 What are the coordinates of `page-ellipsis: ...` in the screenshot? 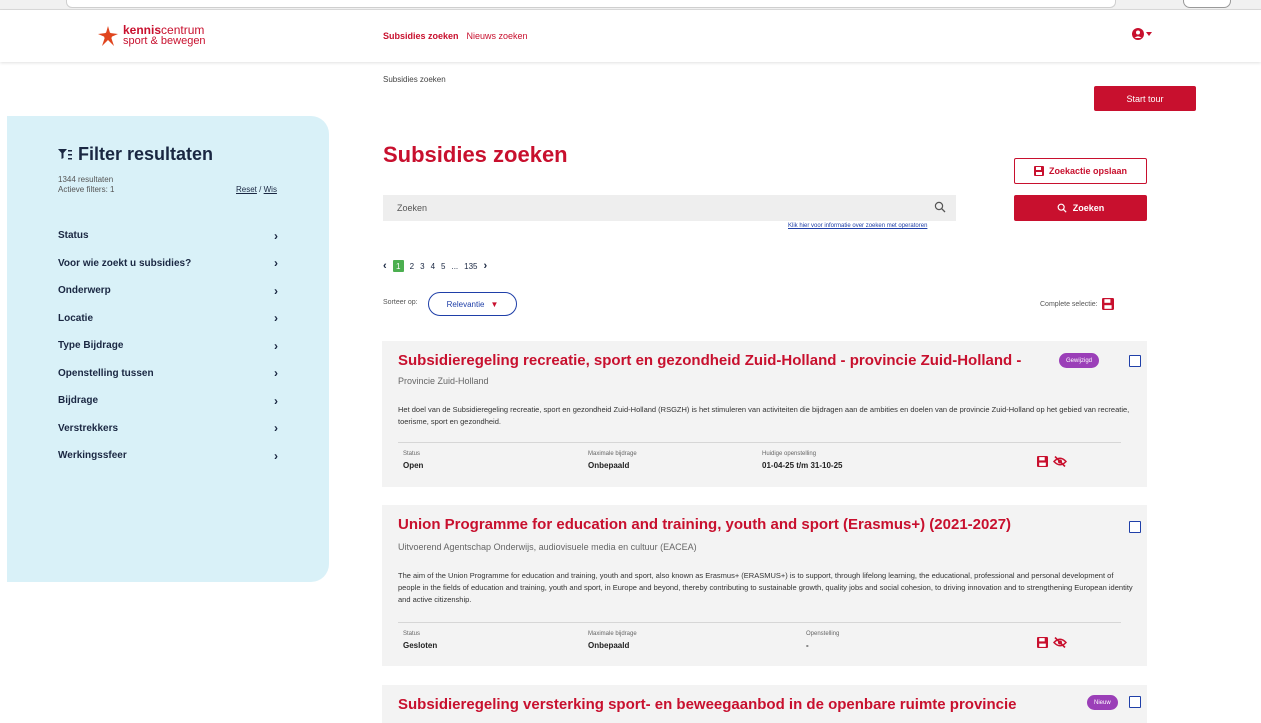 It's located at (455, 266).